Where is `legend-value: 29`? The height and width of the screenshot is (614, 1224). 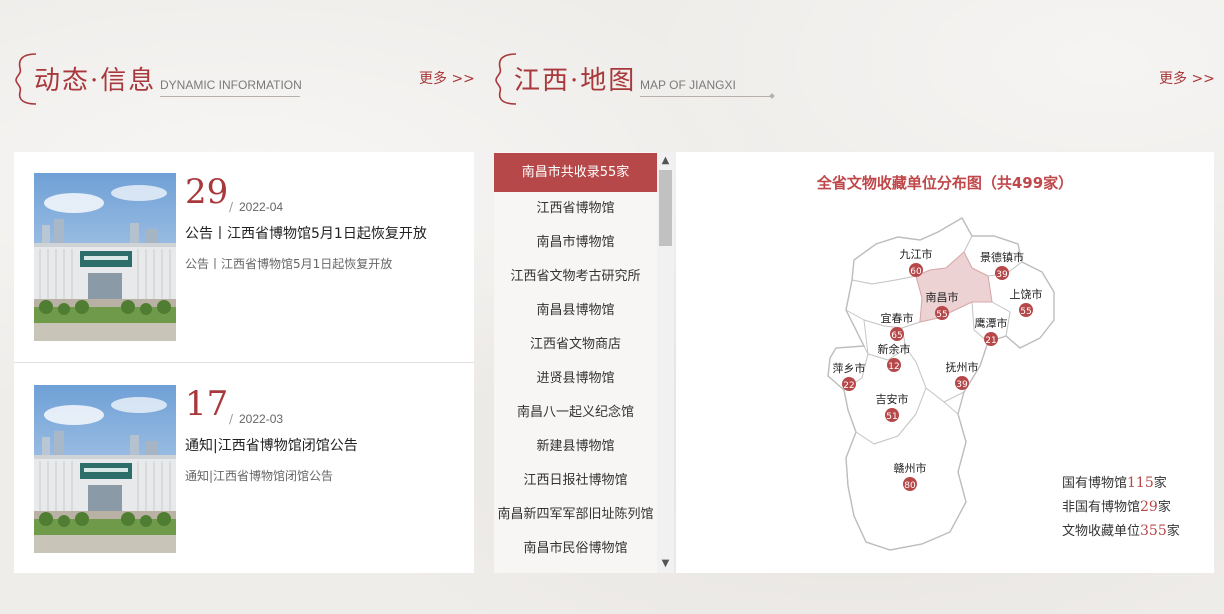 legend-value: 29 is located at coordinates (1149, 507).